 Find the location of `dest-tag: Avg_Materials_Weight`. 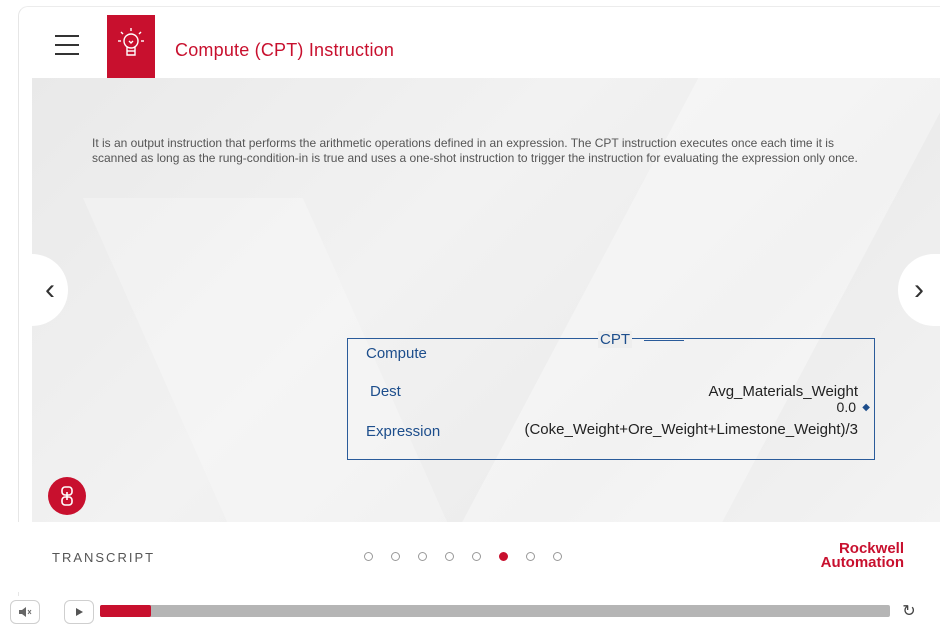

dest-tag: Avg_Materials_Weight is located at coordinates (783, 391).